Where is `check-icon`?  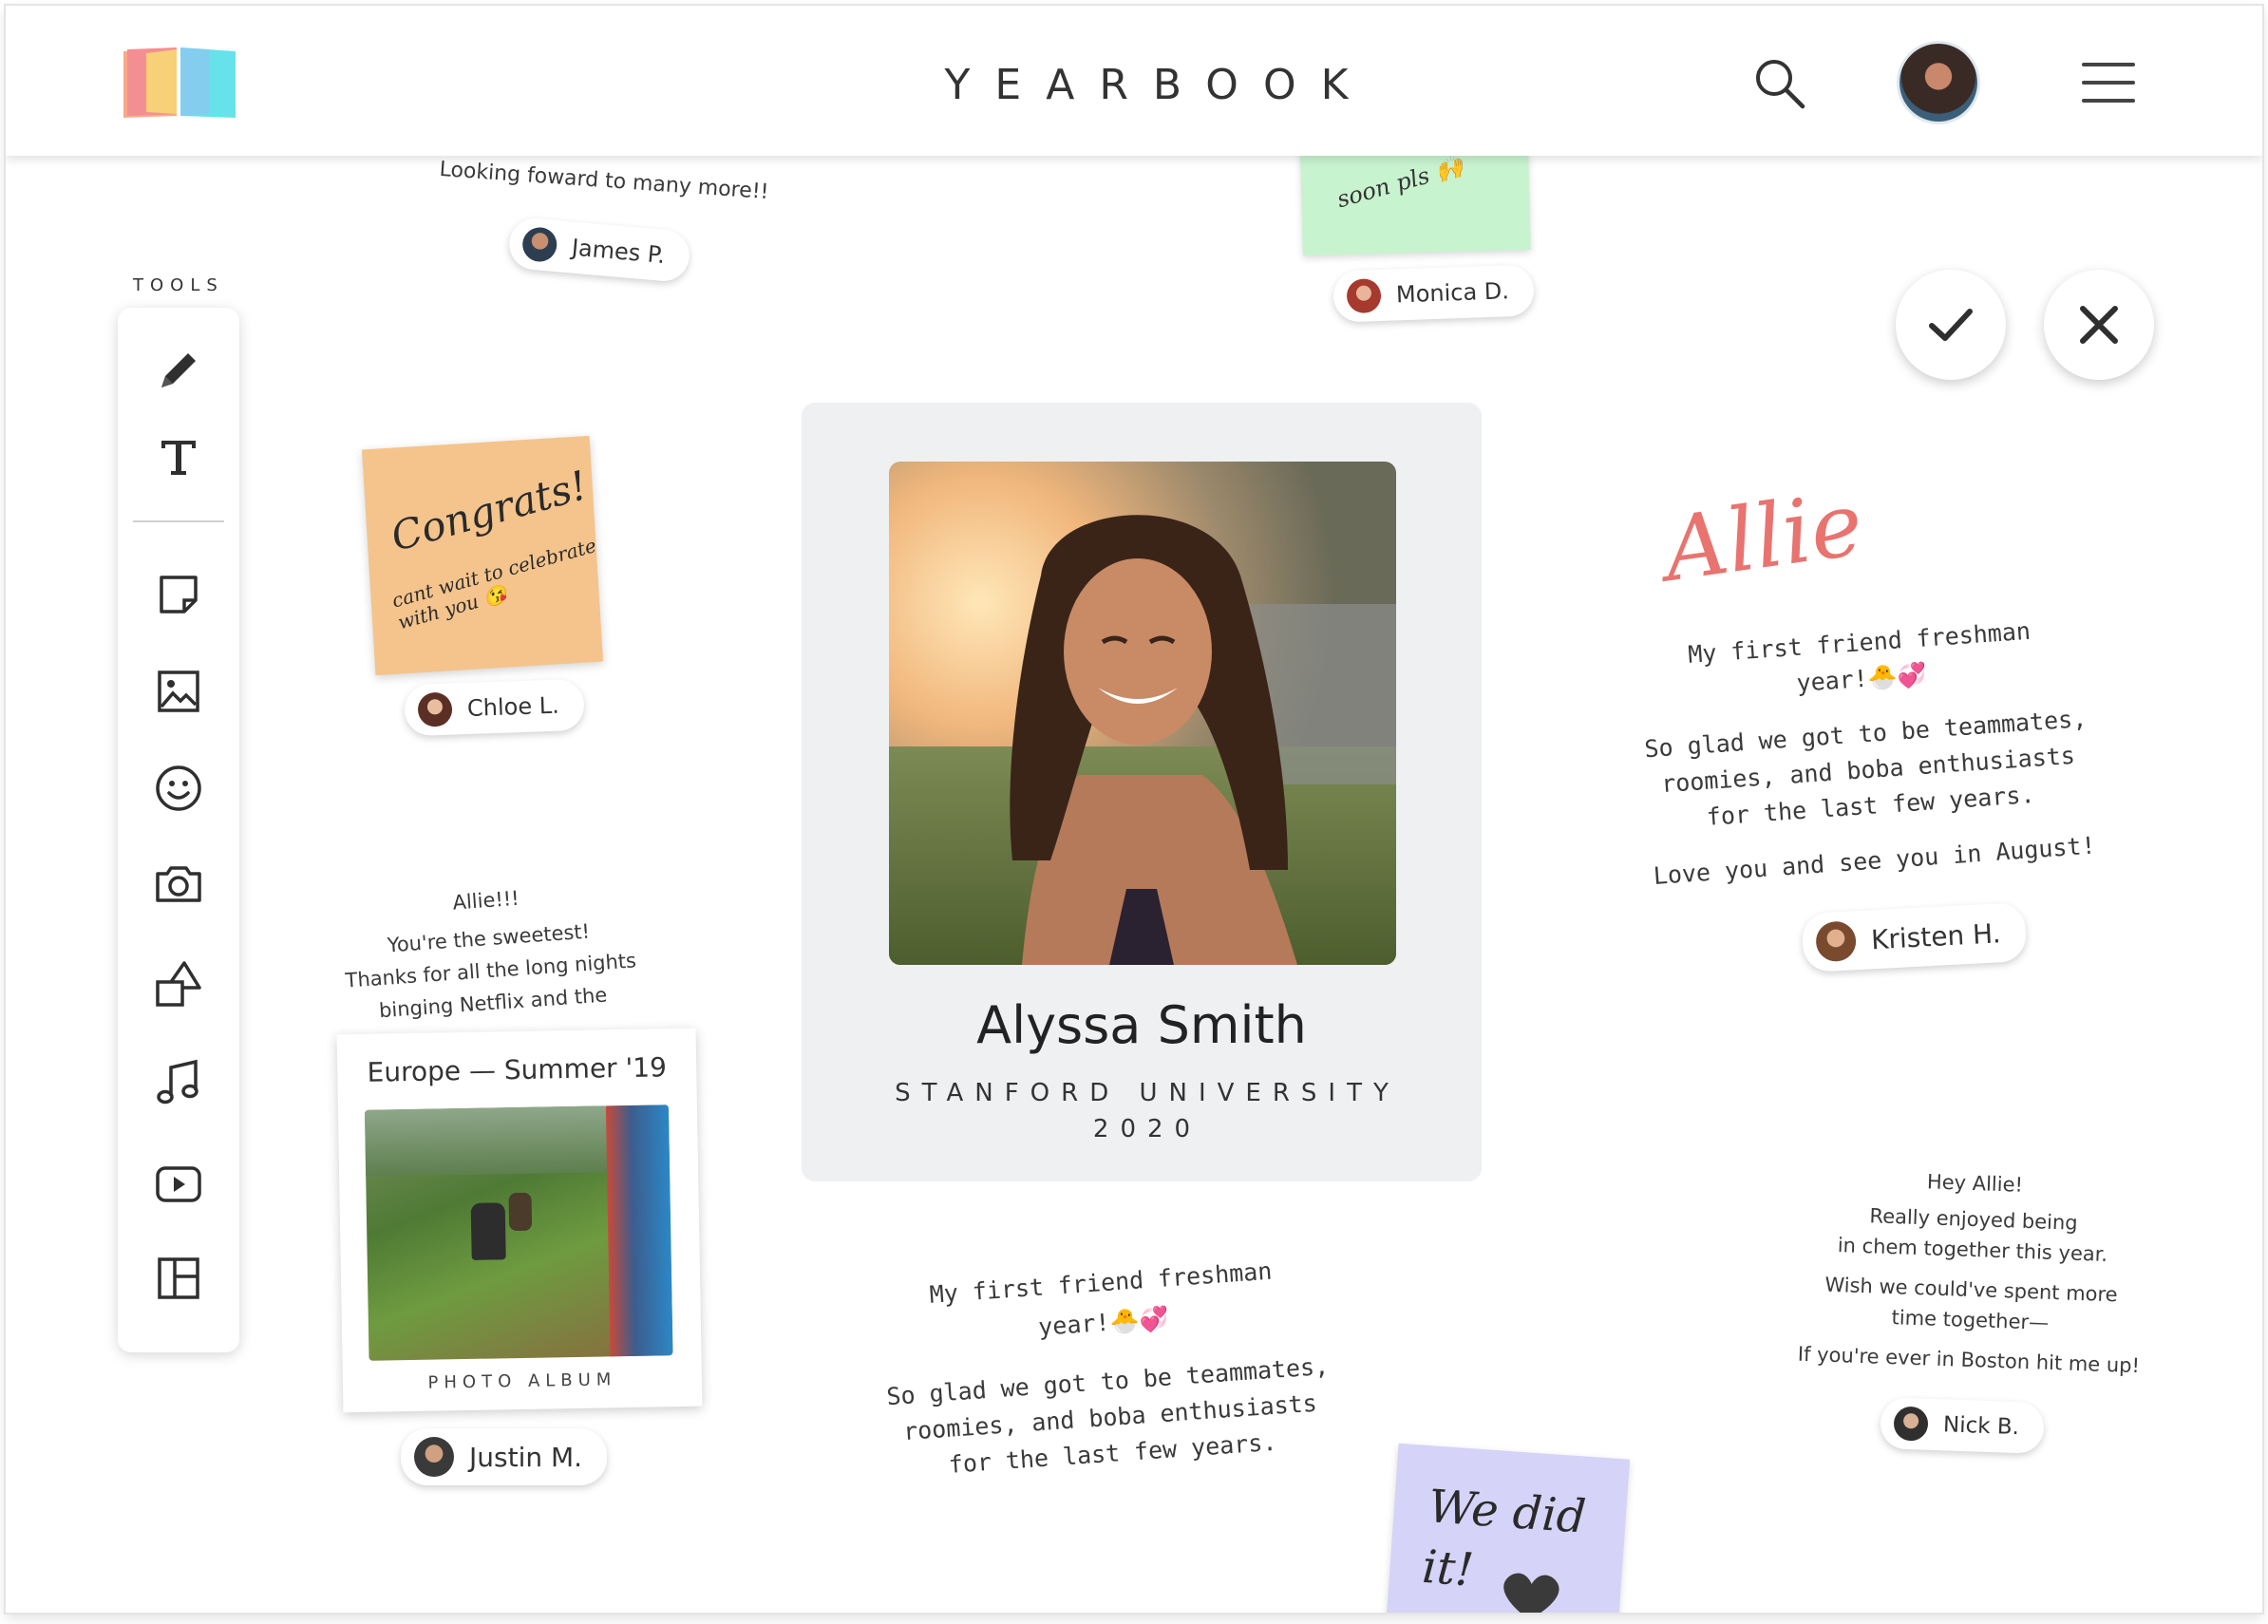 check-icon is located at coordinates (1951, 325).